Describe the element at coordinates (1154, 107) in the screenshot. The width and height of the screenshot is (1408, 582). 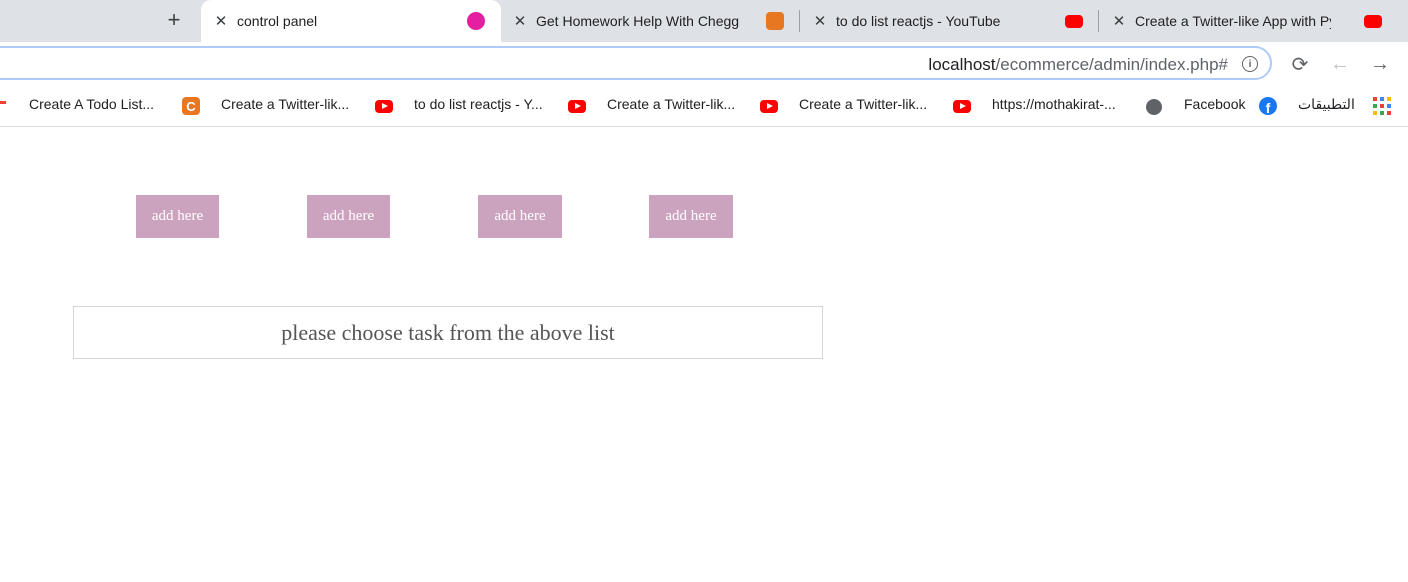
I see `globe-icon` at that location.